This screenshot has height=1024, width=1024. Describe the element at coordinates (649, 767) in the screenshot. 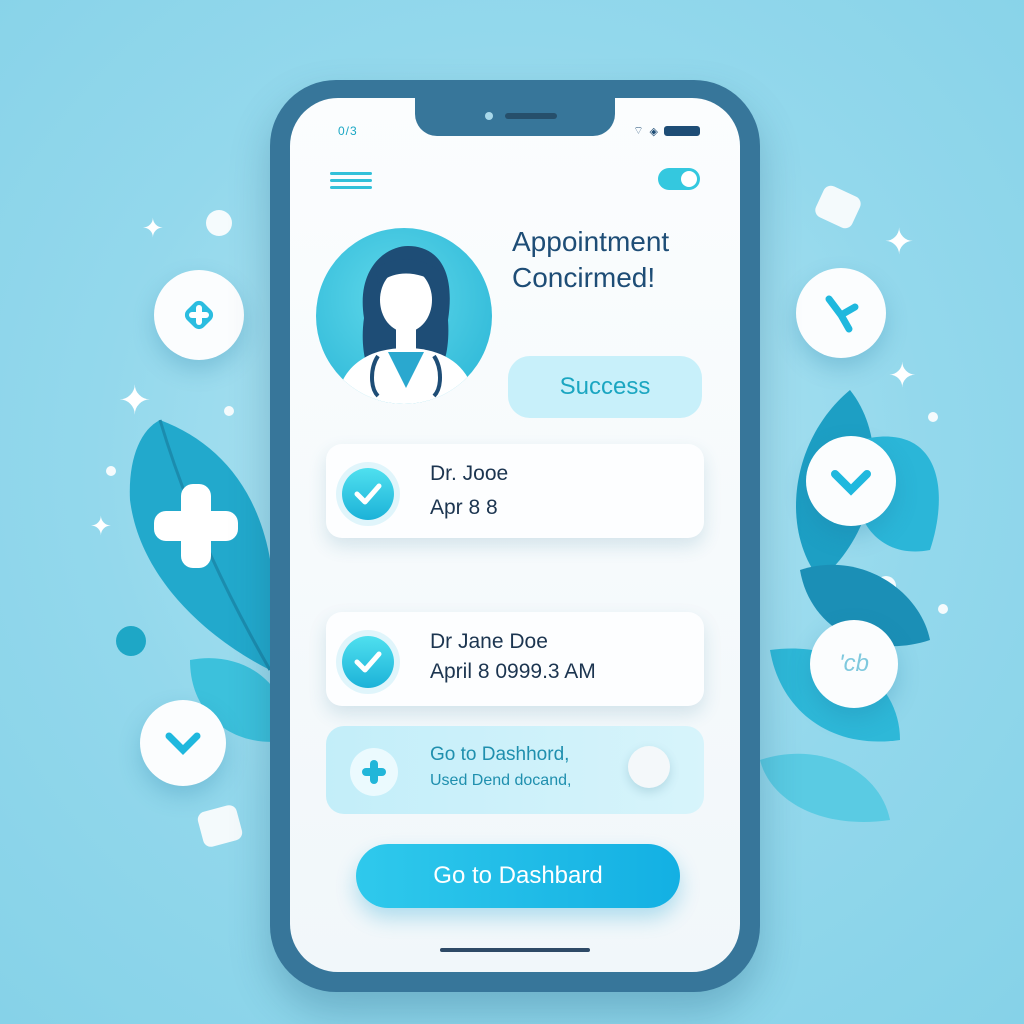

I see `promo-toggle` at that location.